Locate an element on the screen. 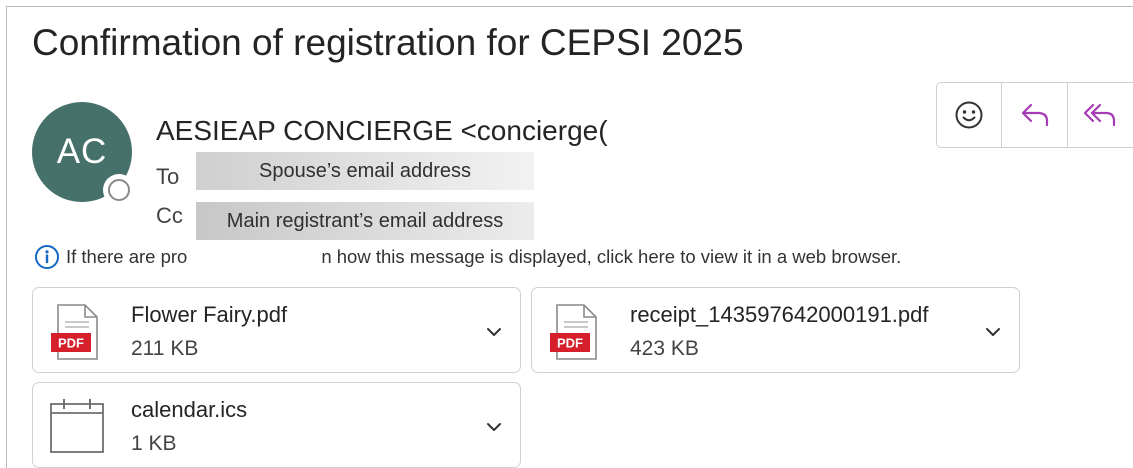 The height and width of the screenshot is (468, 1133). reply-all-icon is located at coordinates (1100, 115).